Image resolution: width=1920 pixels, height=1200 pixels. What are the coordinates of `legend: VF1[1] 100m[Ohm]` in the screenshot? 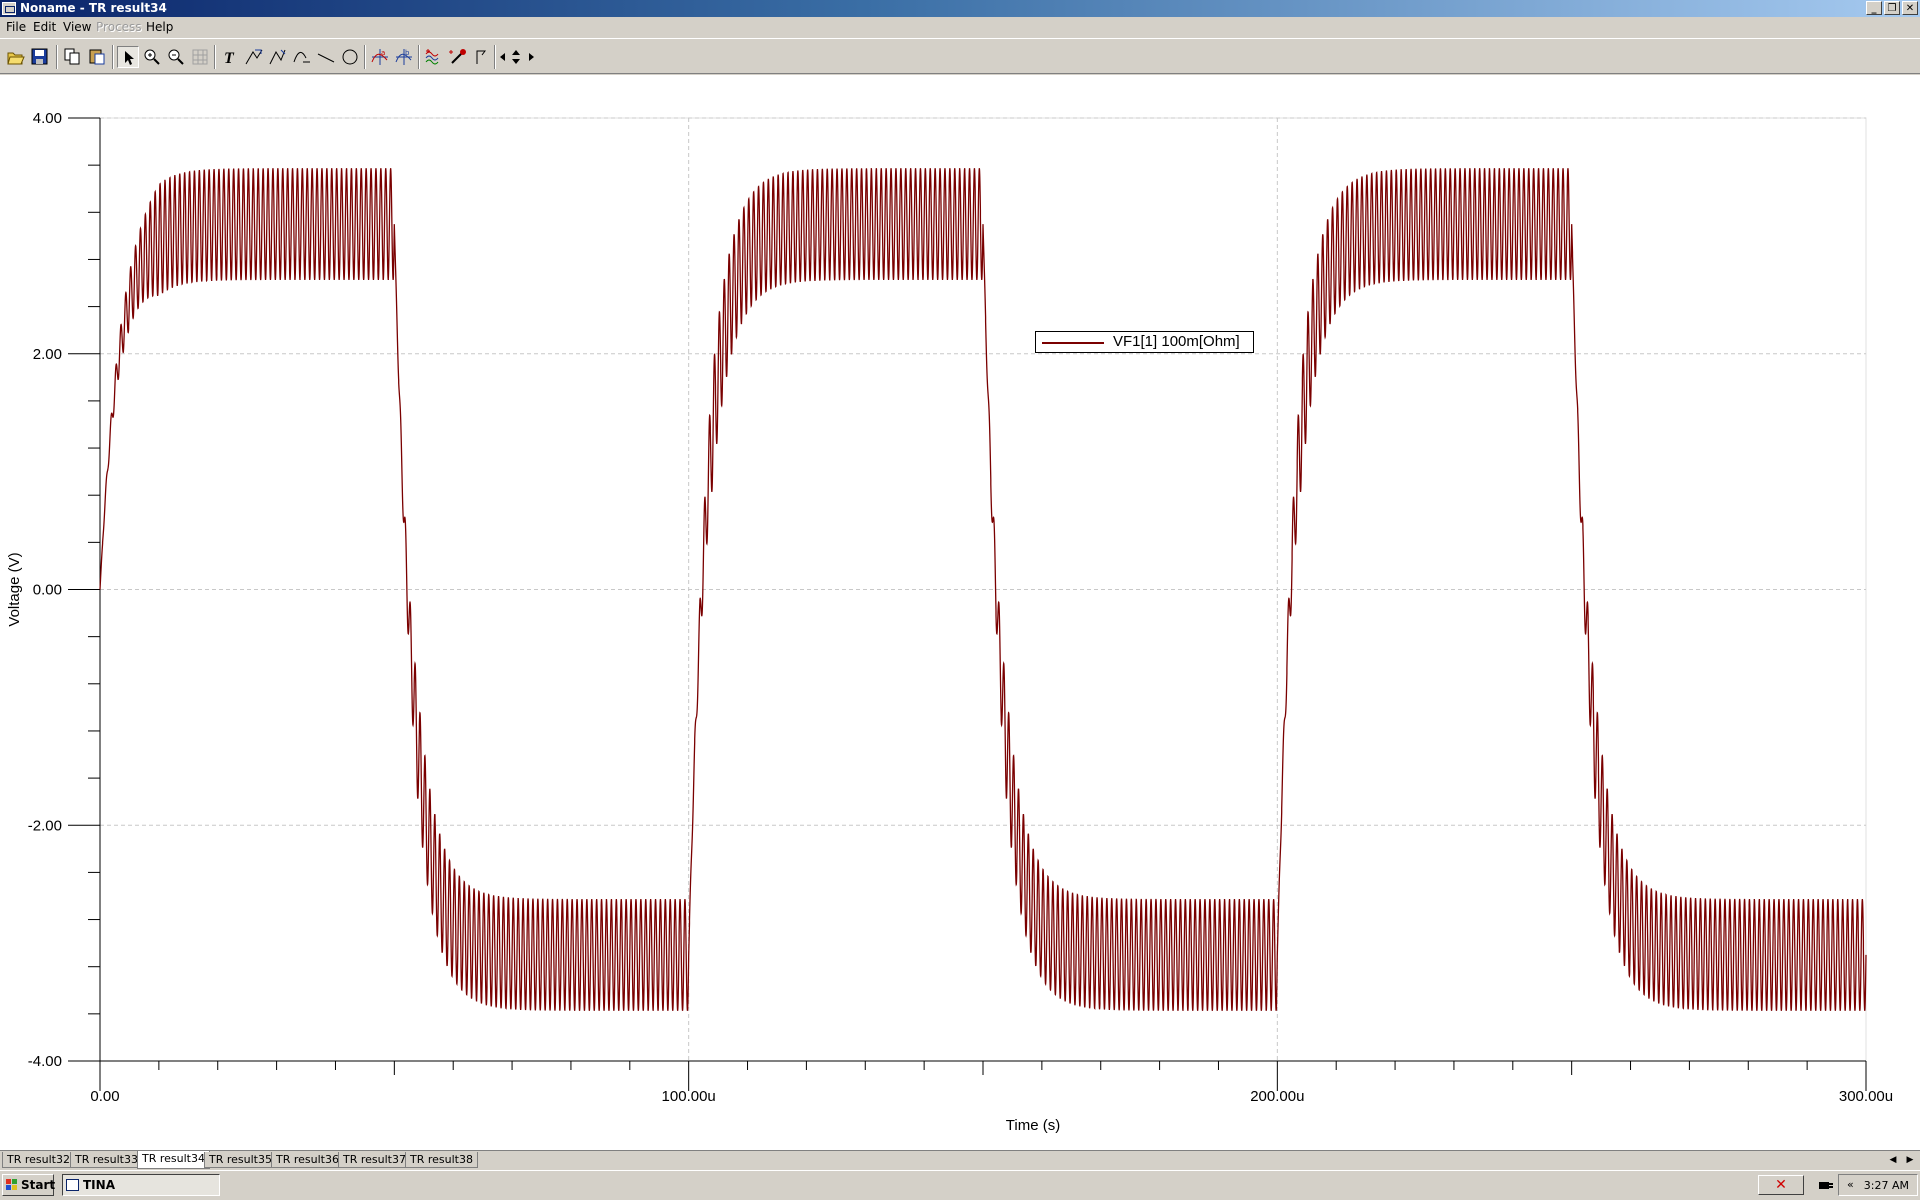 It's located at (1144, 342).